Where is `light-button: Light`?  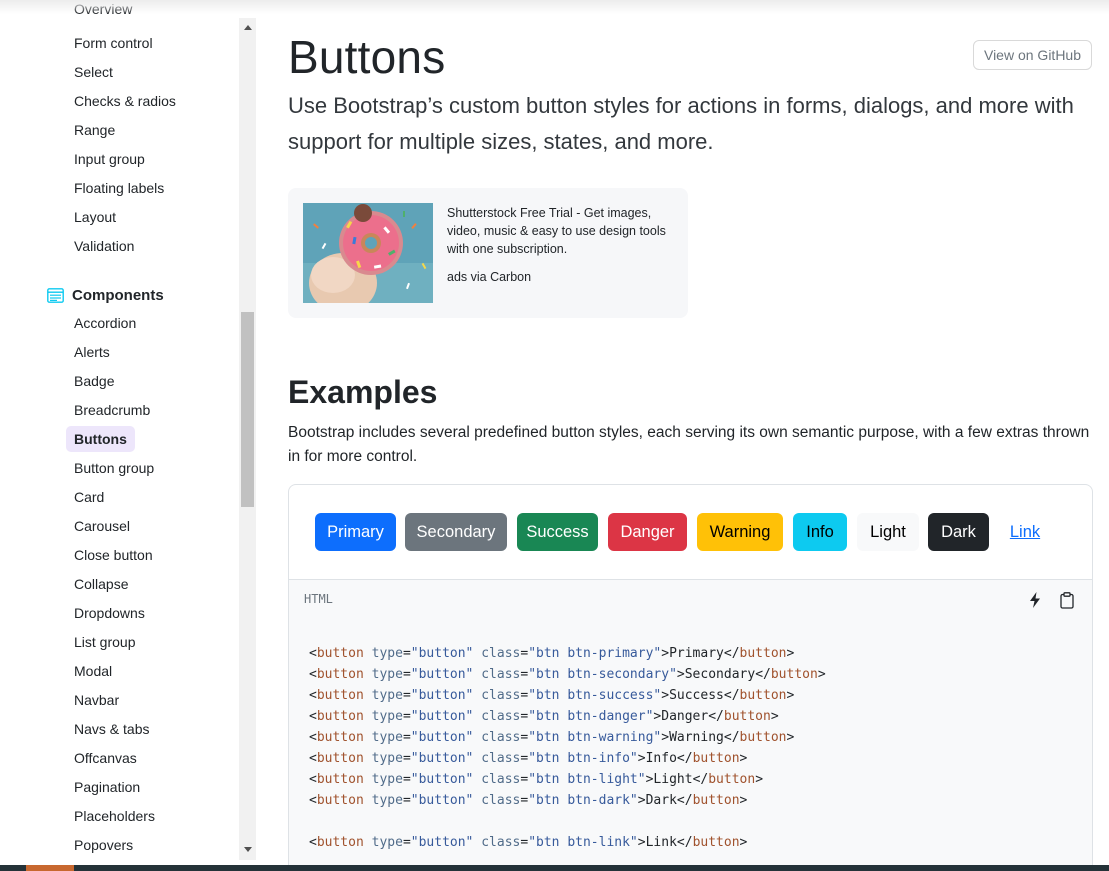 light-button: Light is located at coordinates (888, 532).